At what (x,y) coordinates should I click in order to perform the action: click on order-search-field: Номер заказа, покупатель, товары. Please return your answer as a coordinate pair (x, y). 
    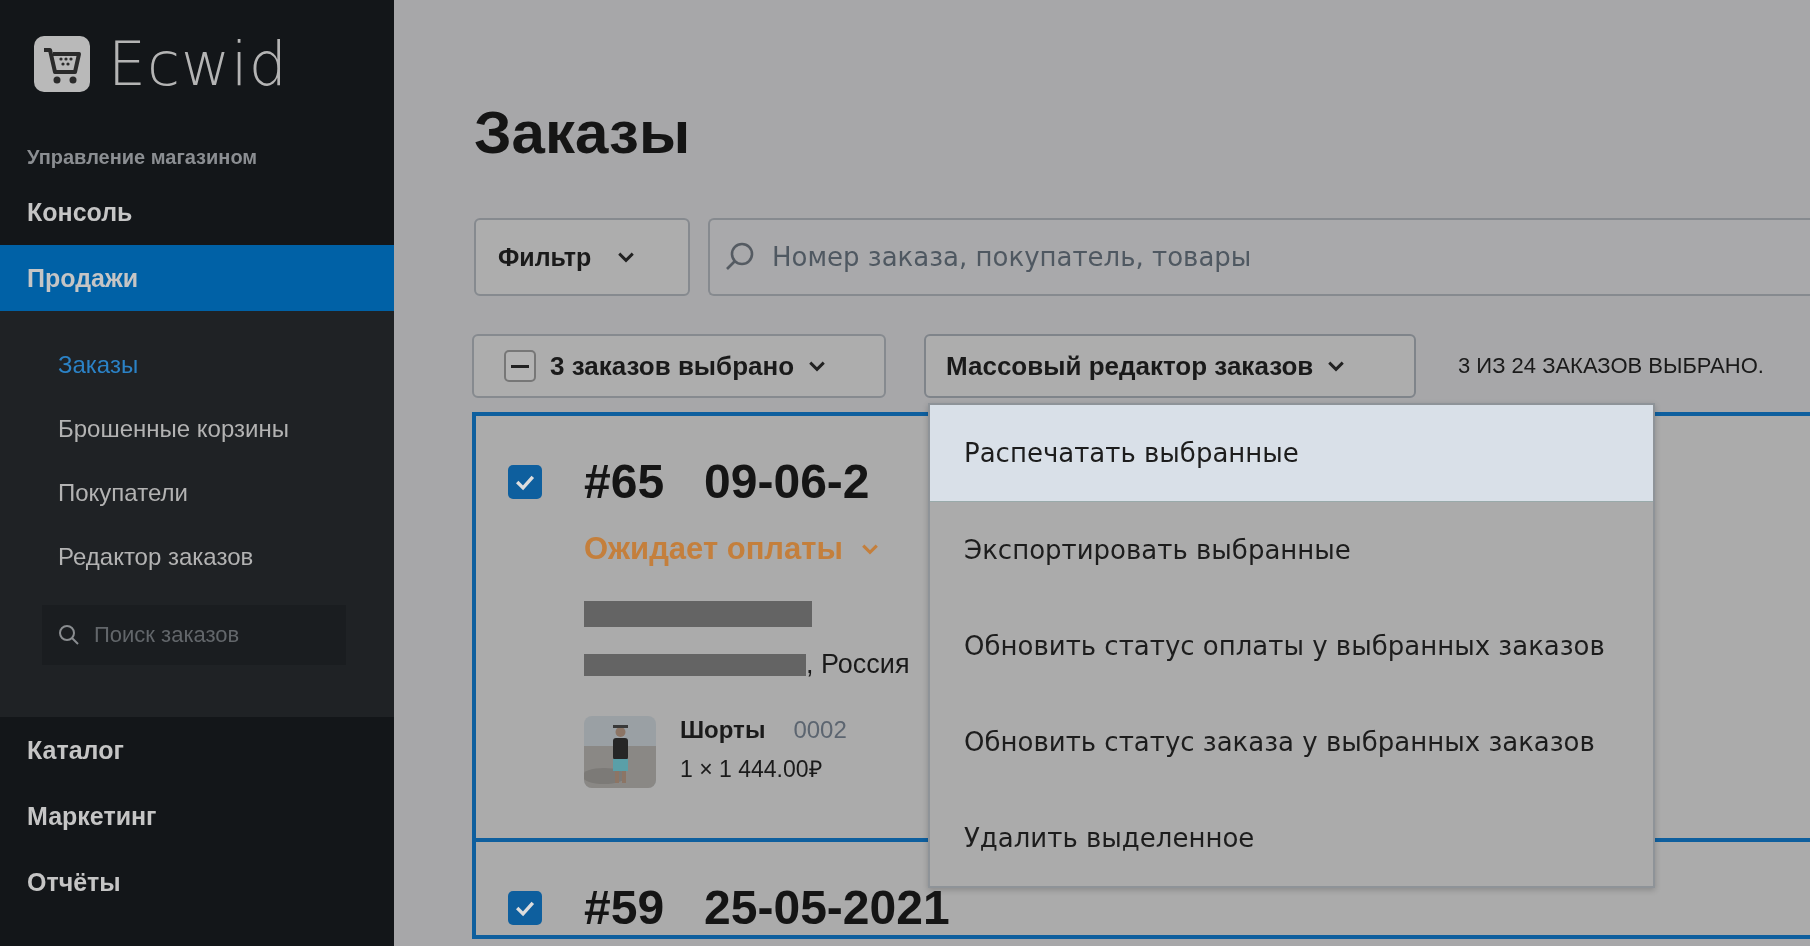
    Looking at the image, I should click on (1259, 257).